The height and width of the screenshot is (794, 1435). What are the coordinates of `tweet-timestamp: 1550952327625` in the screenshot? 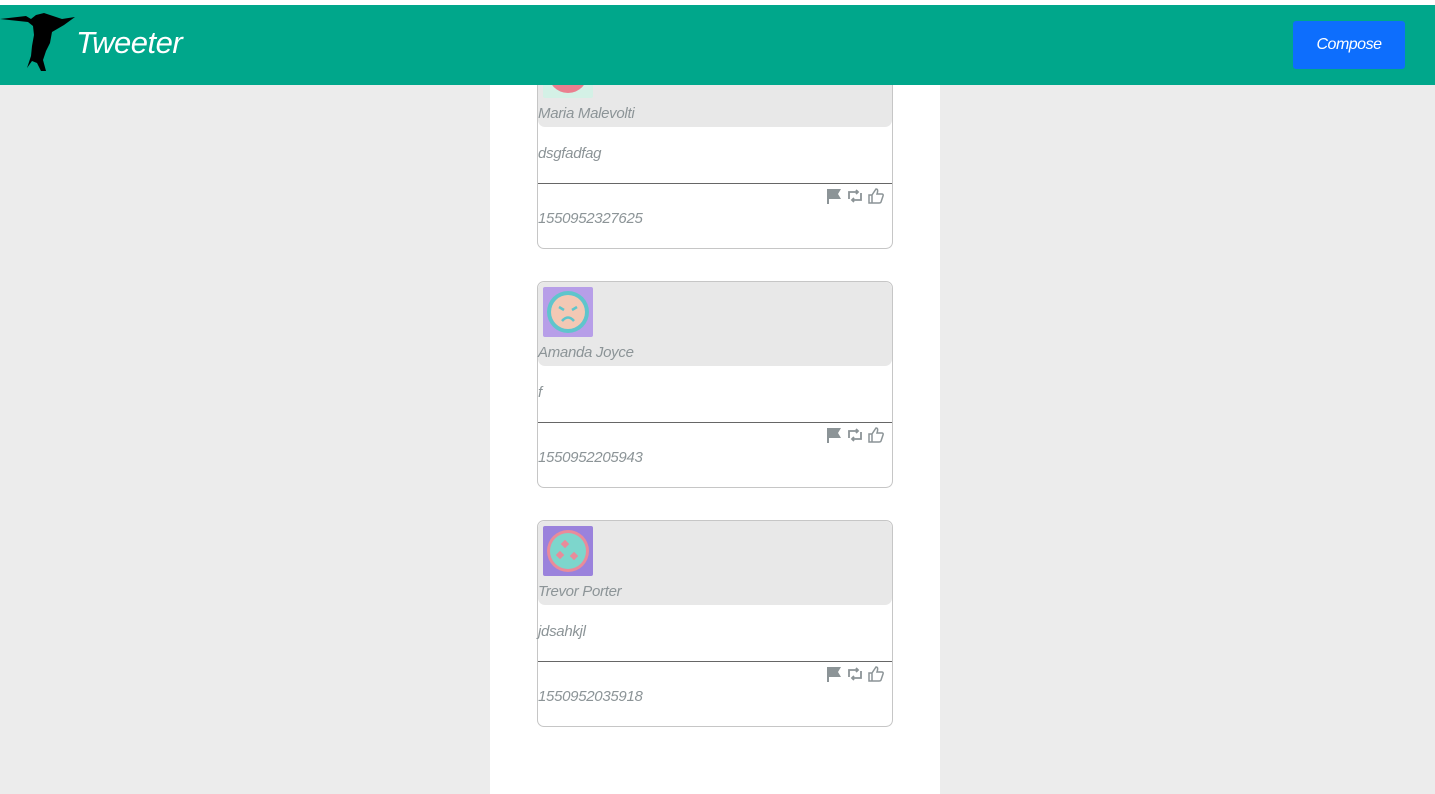 It's located at (590, 218).